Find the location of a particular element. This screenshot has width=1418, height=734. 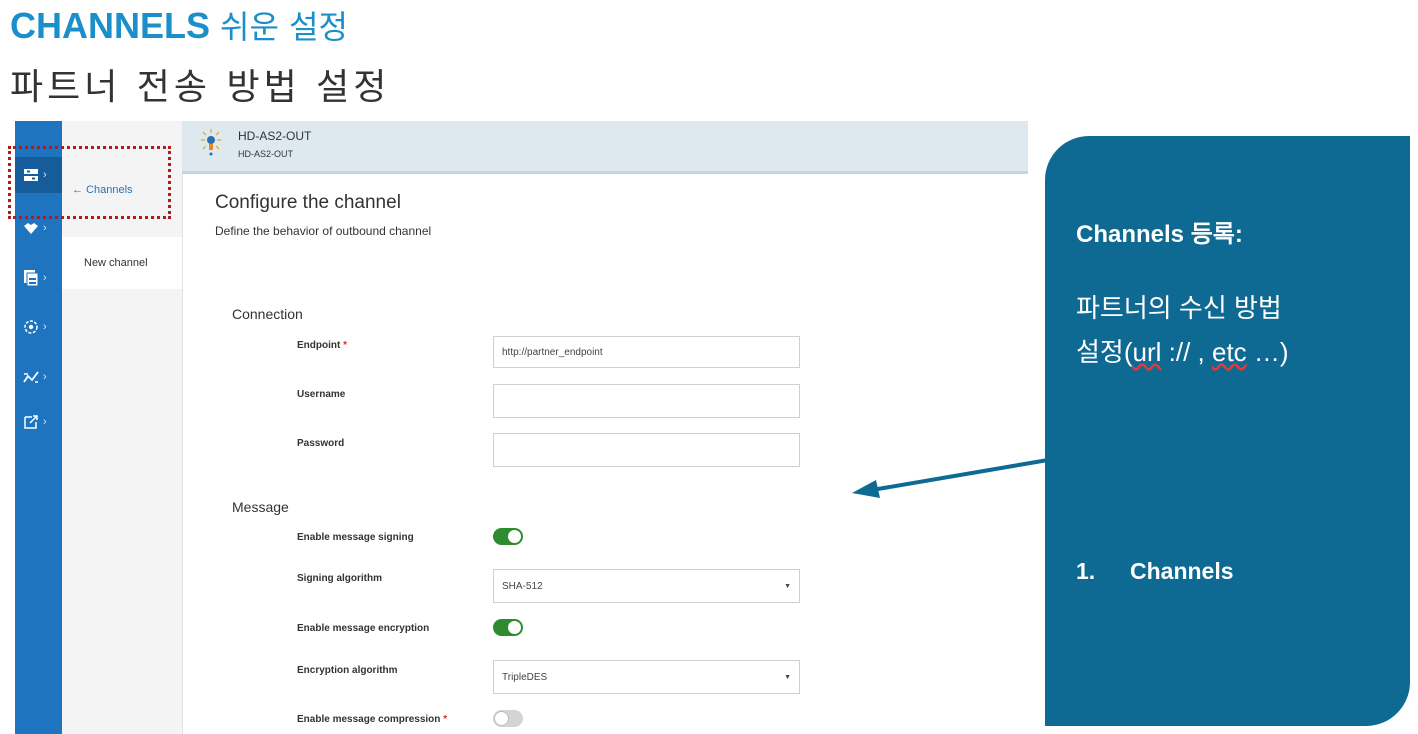

compression-label-text: Enable message compression is located at coordinates (369, 719).